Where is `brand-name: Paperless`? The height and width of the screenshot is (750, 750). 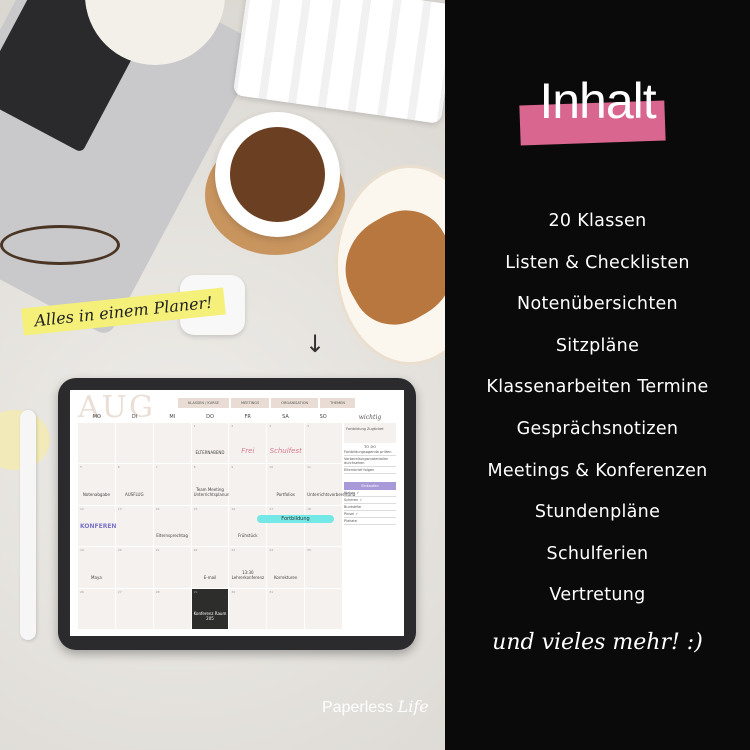 brand-name: Paperless is located at coordinates (358, 707).